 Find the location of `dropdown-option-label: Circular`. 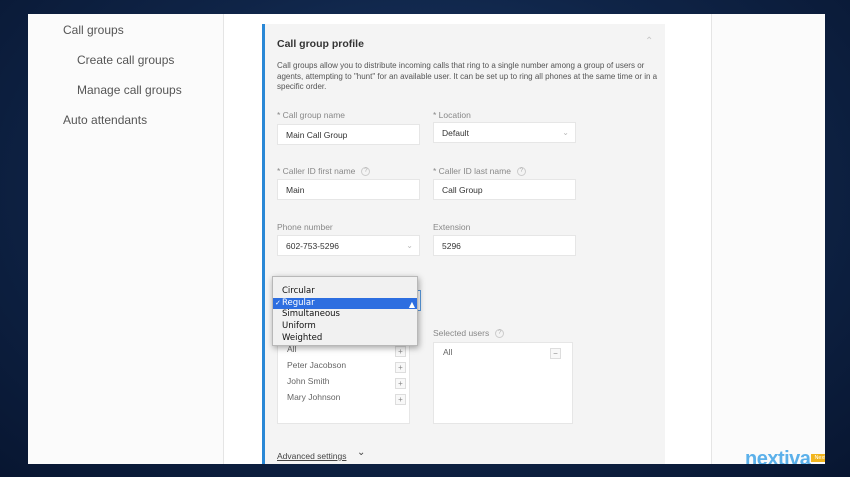

dropdown-option-label: Circular is located at coordinates (298, 291).